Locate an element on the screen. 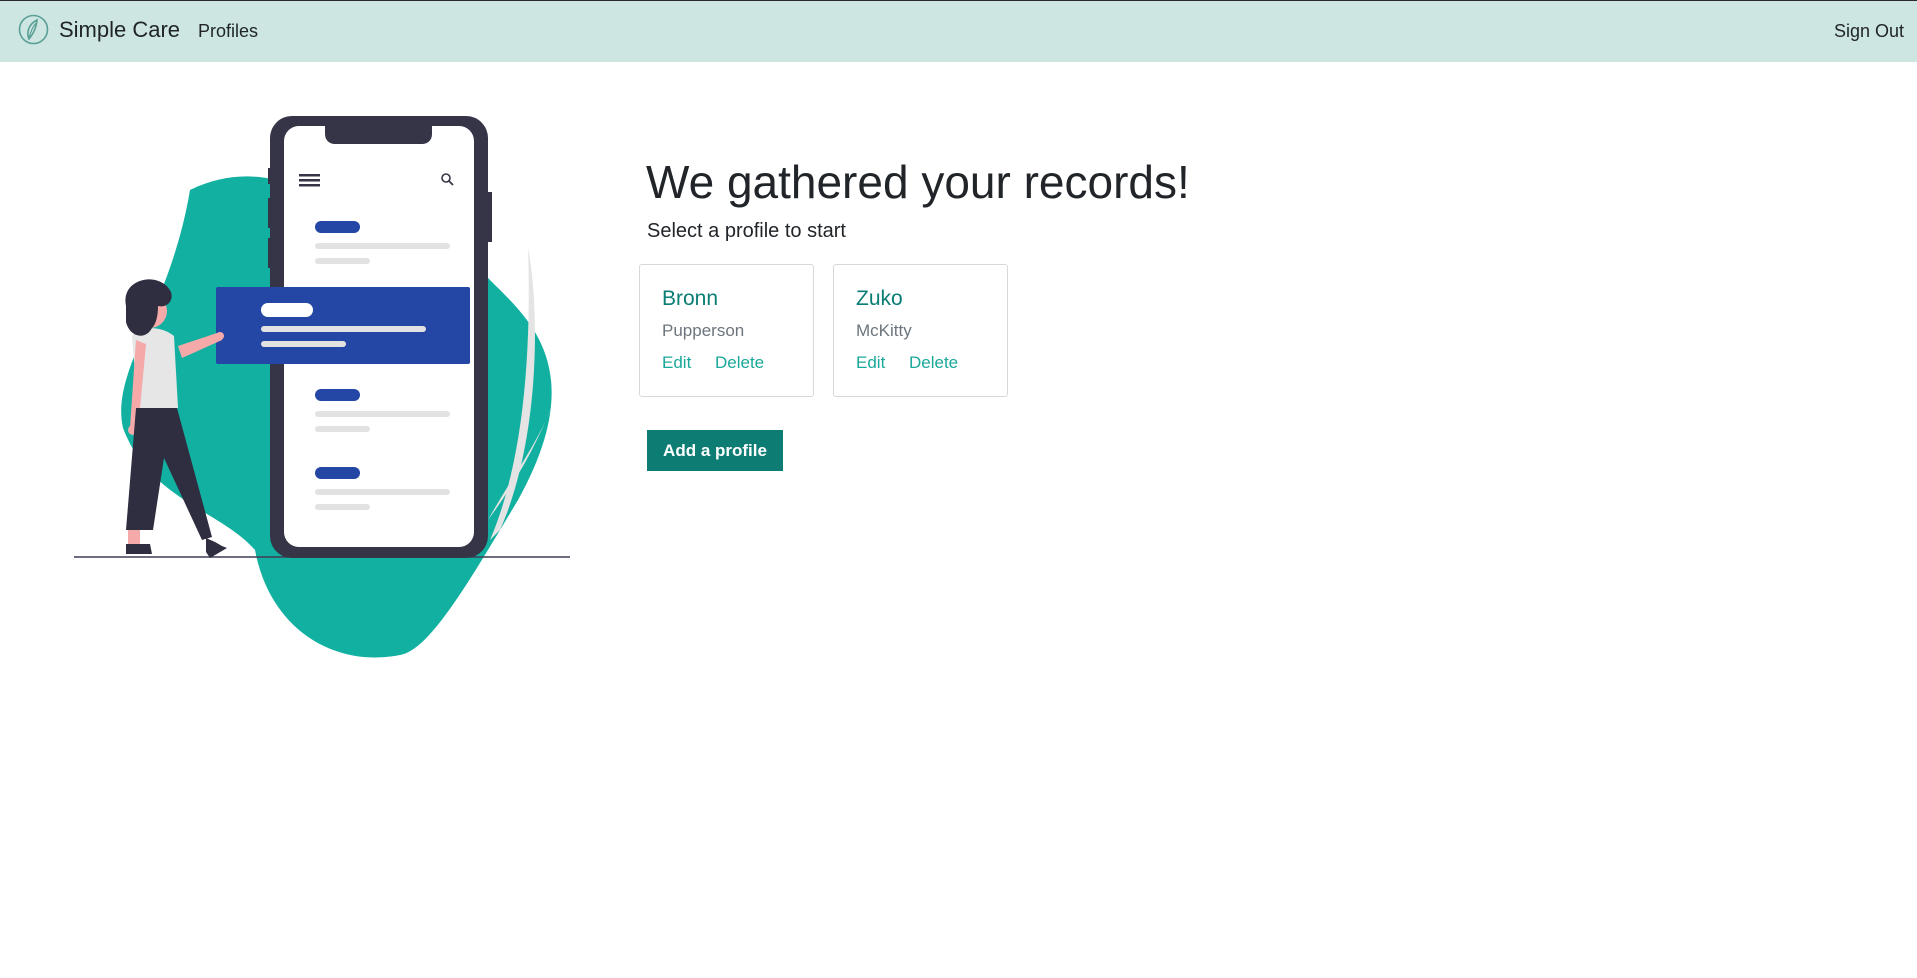 This screenshot has width=1917, height=978. profile-last-name: McKitty is located at coordinates (884, 330).